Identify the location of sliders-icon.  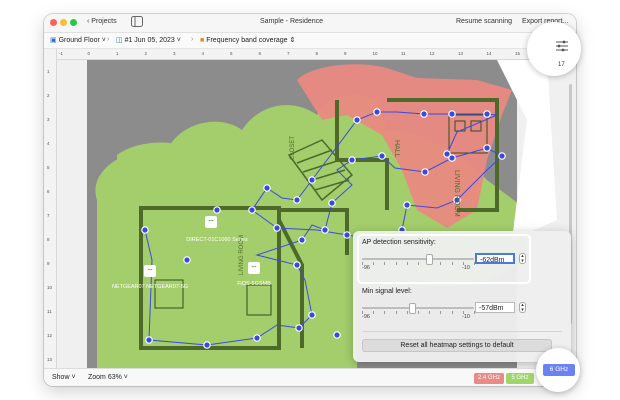
(562, 45).